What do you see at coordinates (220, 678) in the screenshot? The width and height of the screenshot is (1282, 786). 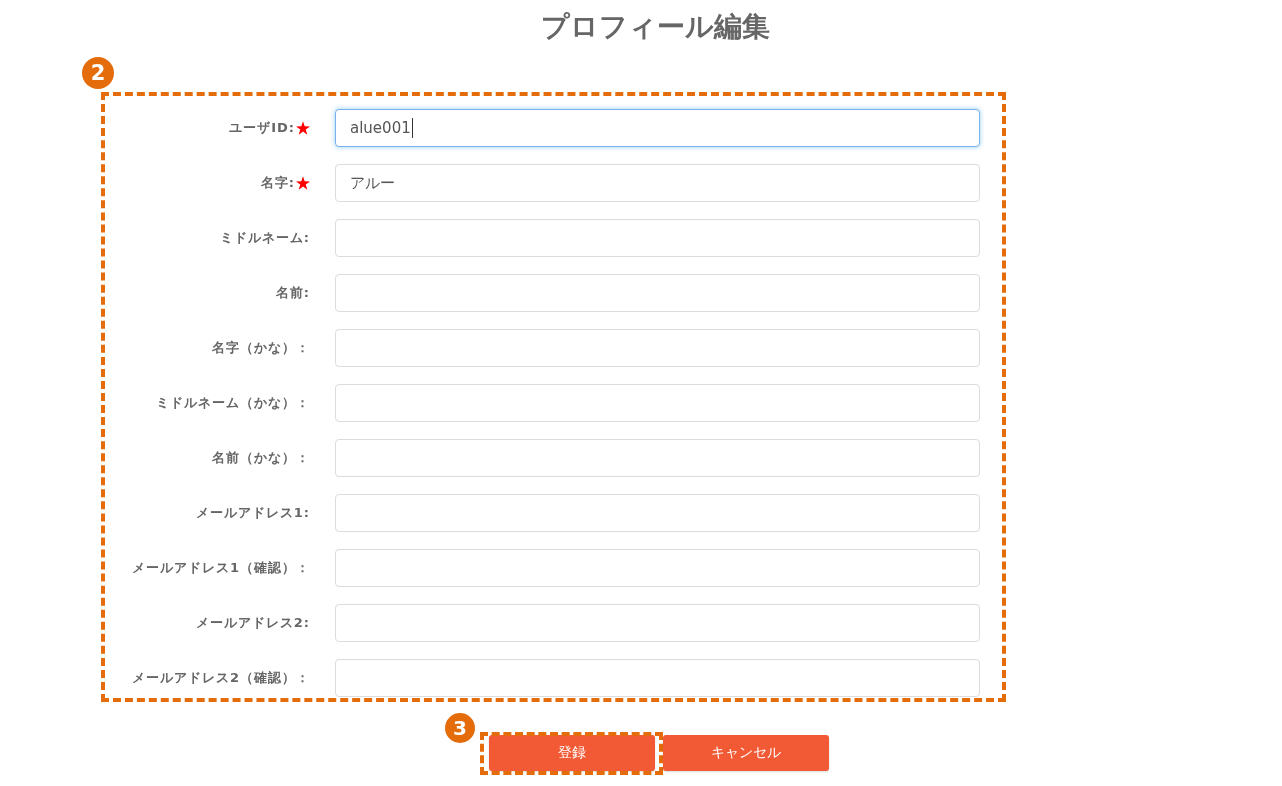 I see `field-label: メールアドレス2（確認）：` at bounding box center [220, 678].